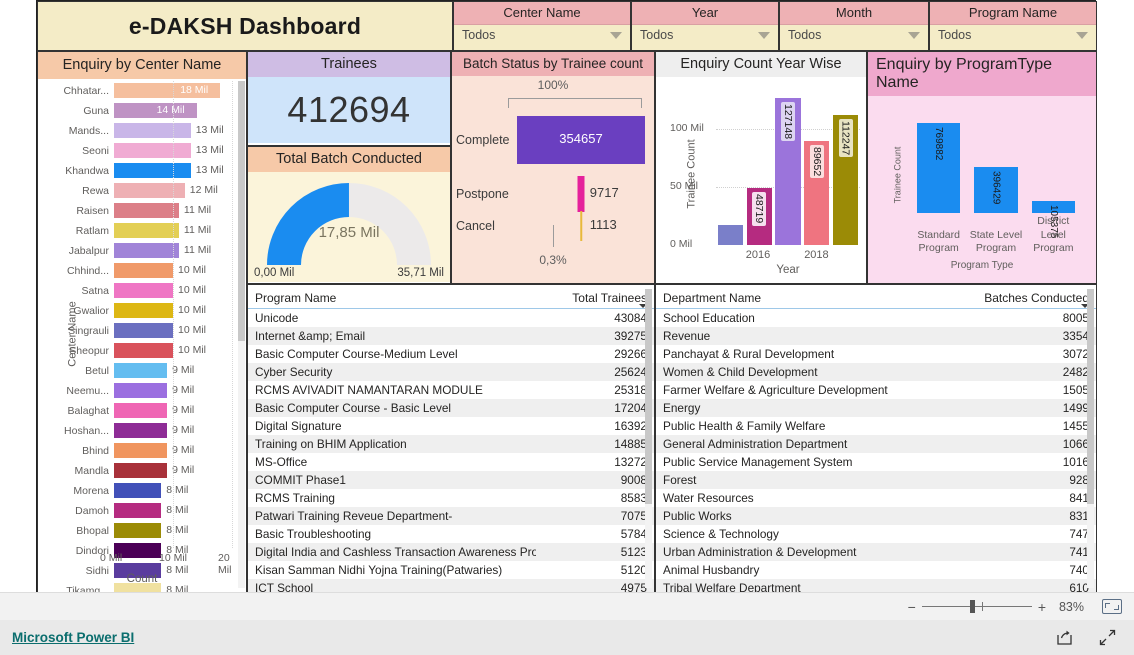 The height and width of the screenshot is (655, 1134). What do you see at coordinates (1112, 606) in the screenshot?
I see `fit-to-page-icon` at bounding box center [1112, 606].